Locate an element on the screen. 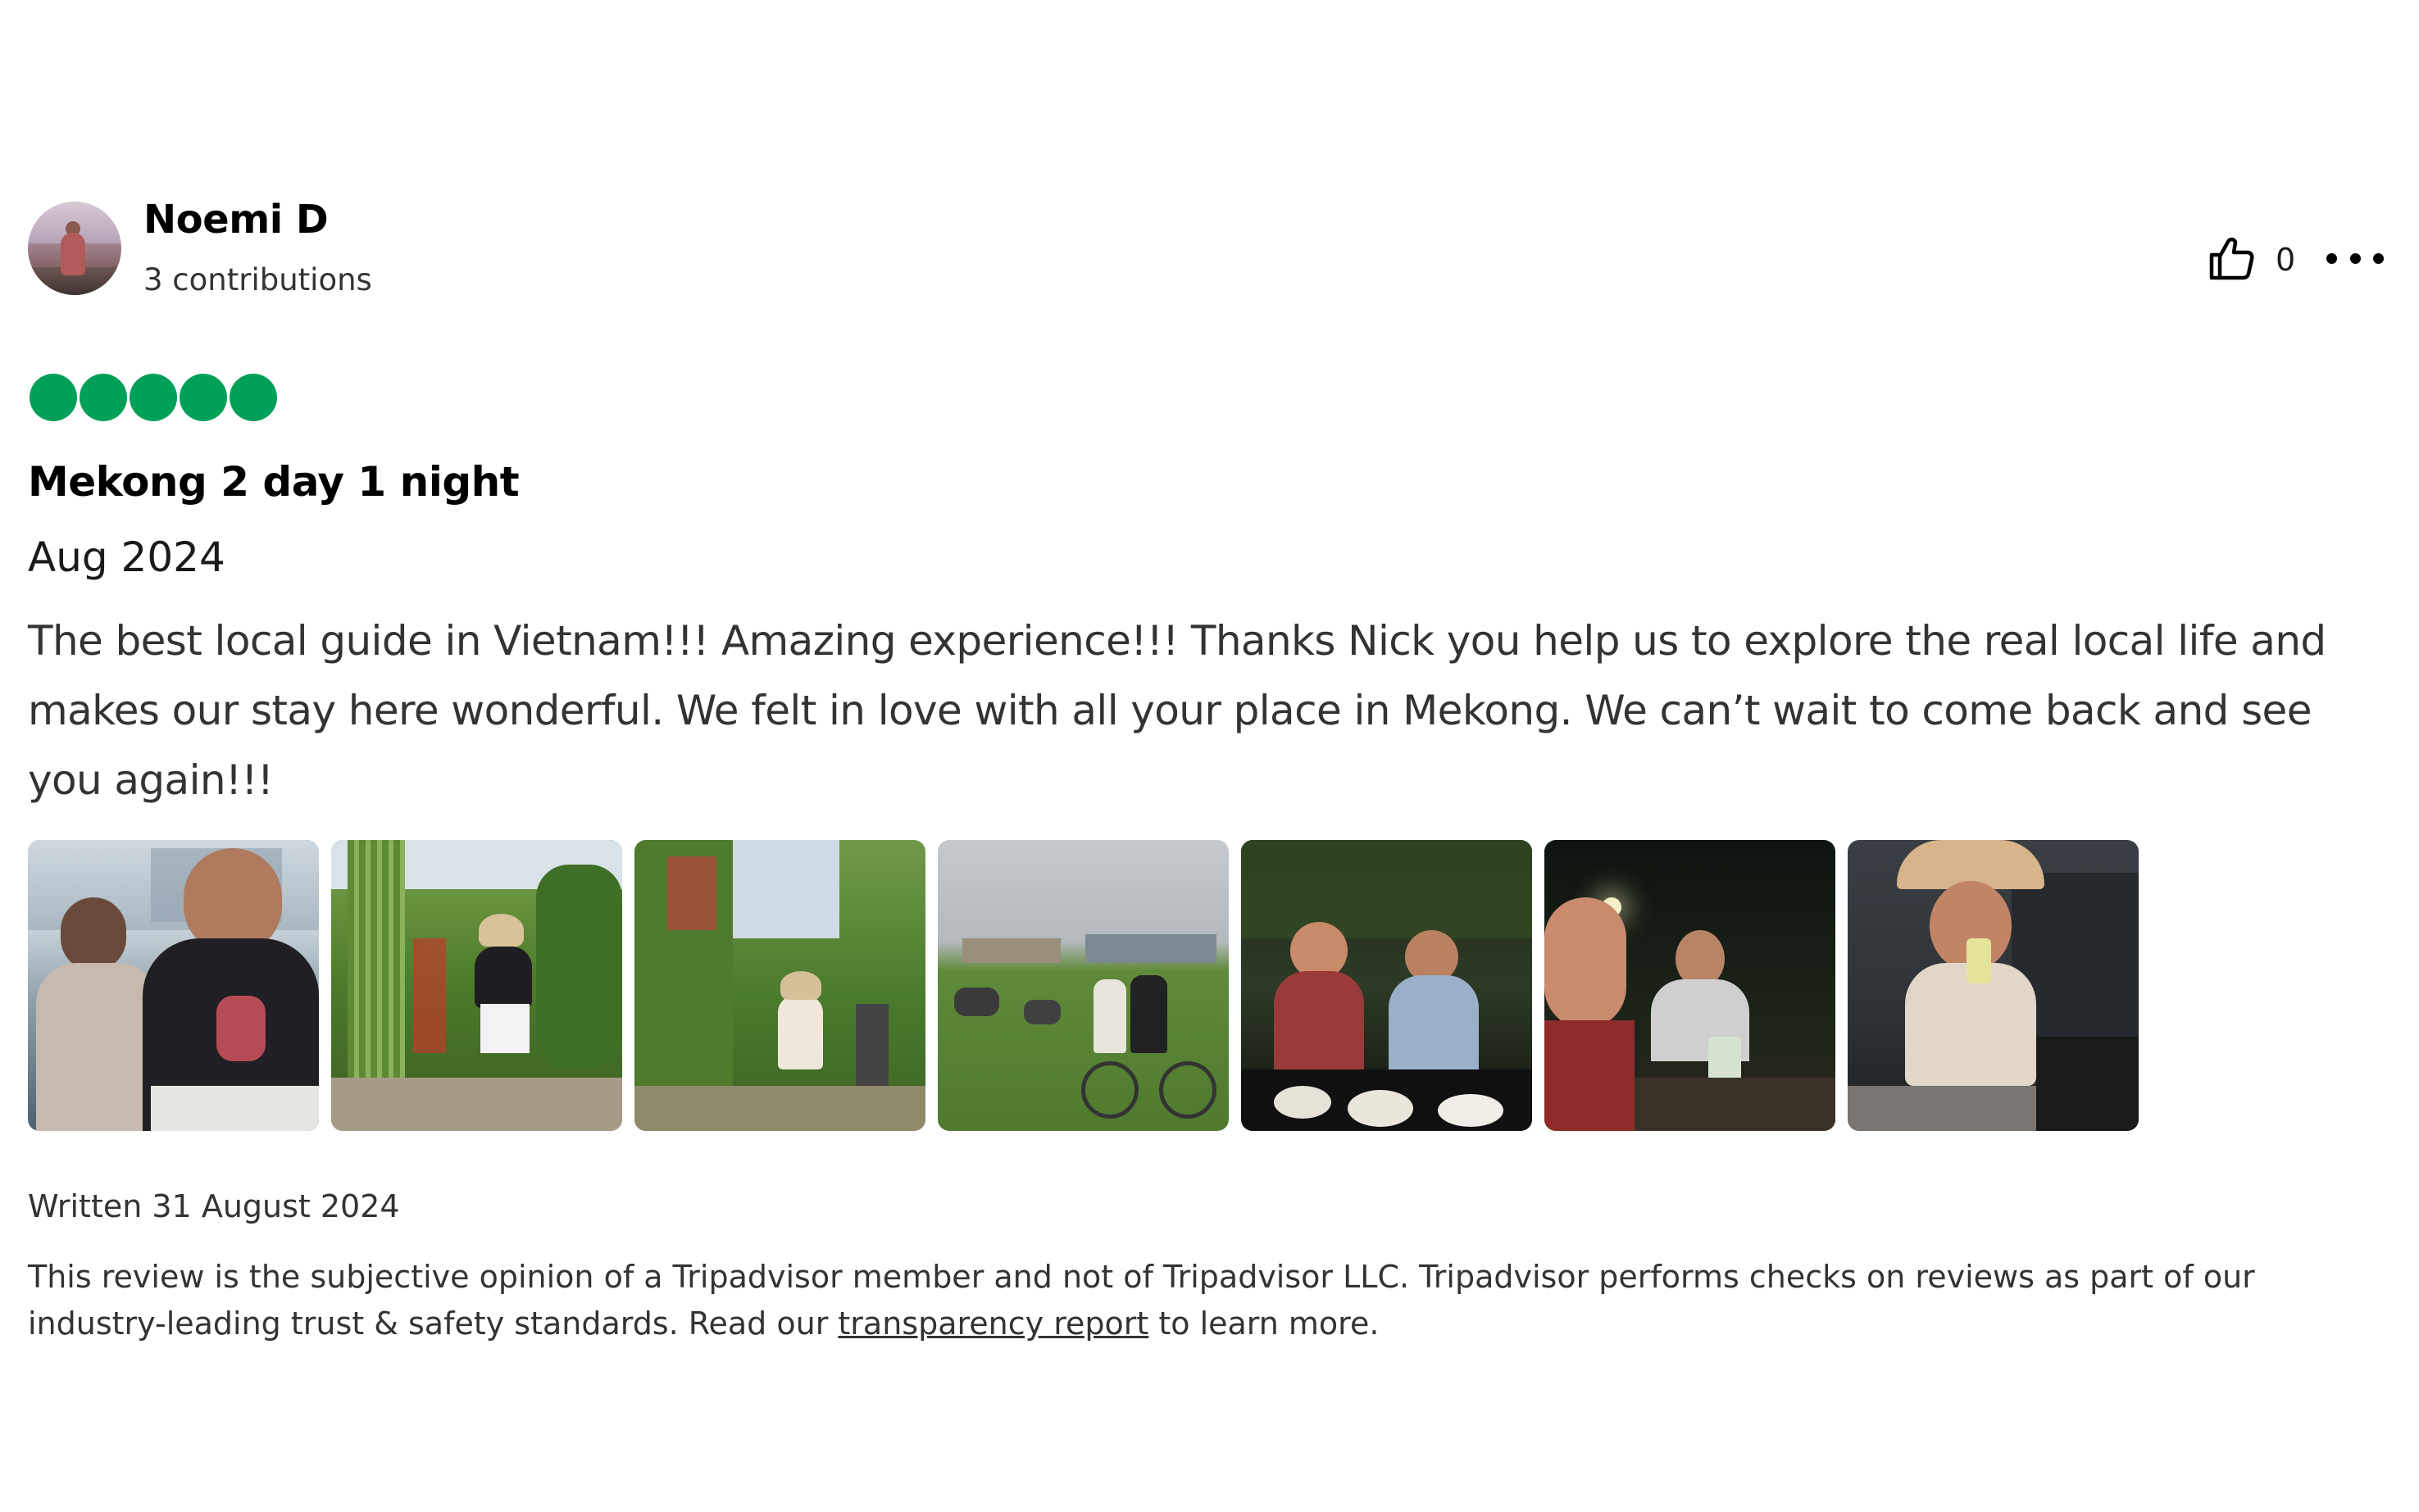 This screenshot has height=1512, width=2419. author-contributions: 3 contributions is located at coordinates (257, 279).